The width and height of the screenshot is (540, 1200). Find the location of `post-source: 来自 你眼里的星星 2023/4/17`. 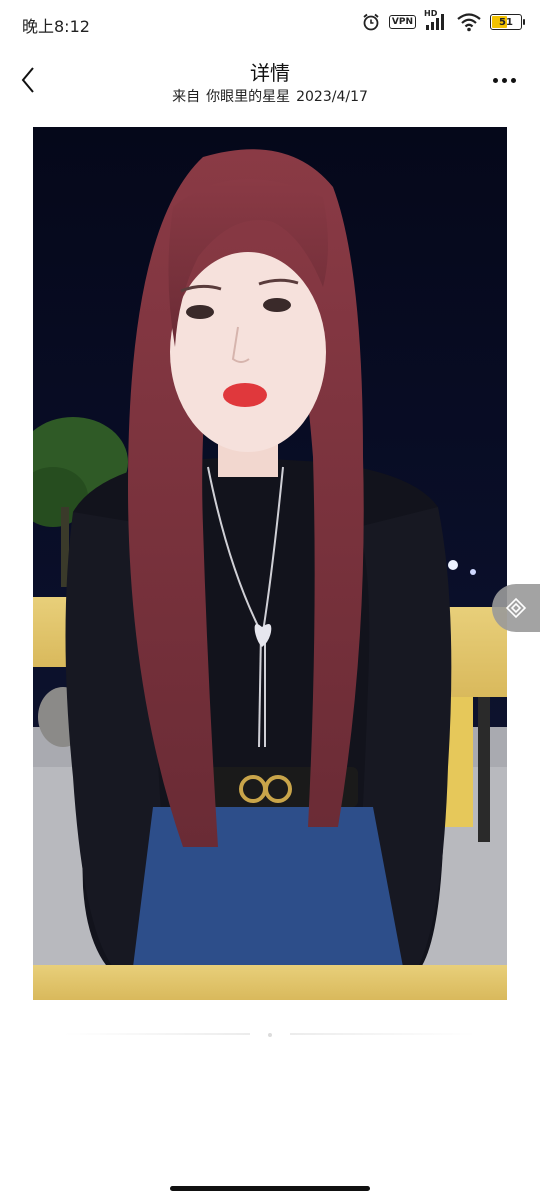

post-source: 来自 你眼里的星星 2023/4/17 is located at coordinates (270, 96).